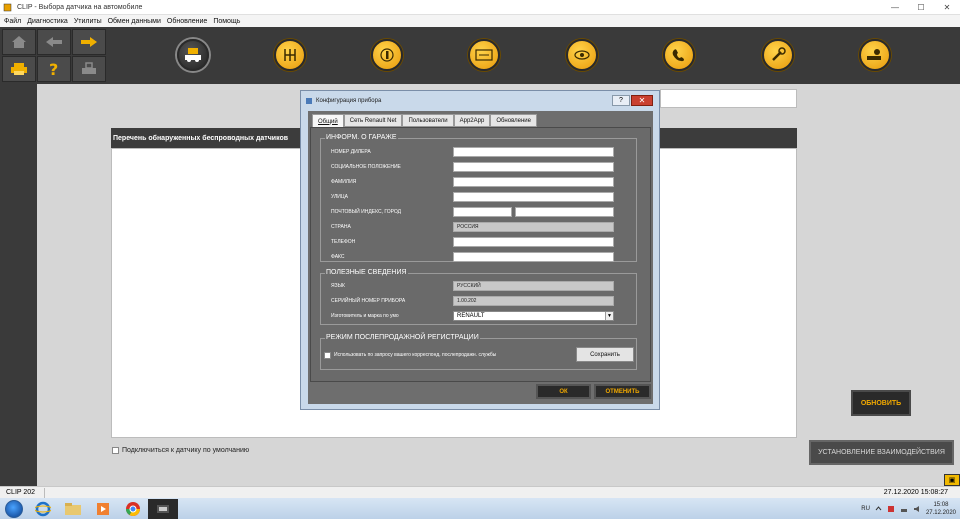 Image resolution: width=960 pixels, height=519 pixels. Describe the element at coordinates (402, 337) in the screenshot. I see `after-sales-title: РЕЖИМ ПОСЛЕПРОДАЖНОЙ РЕГИСТРАЦИИ` at that location.